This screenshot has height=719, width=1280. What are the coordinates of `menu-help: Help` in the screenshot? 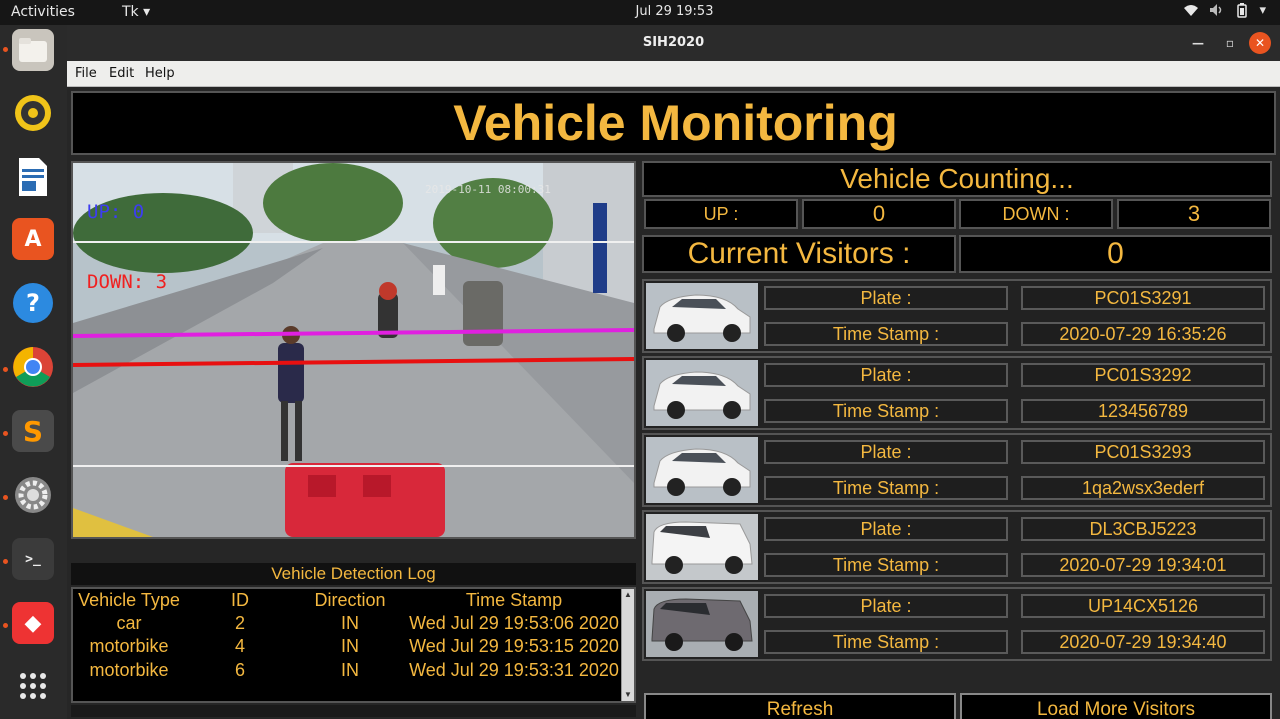 It's located at (160, 73).